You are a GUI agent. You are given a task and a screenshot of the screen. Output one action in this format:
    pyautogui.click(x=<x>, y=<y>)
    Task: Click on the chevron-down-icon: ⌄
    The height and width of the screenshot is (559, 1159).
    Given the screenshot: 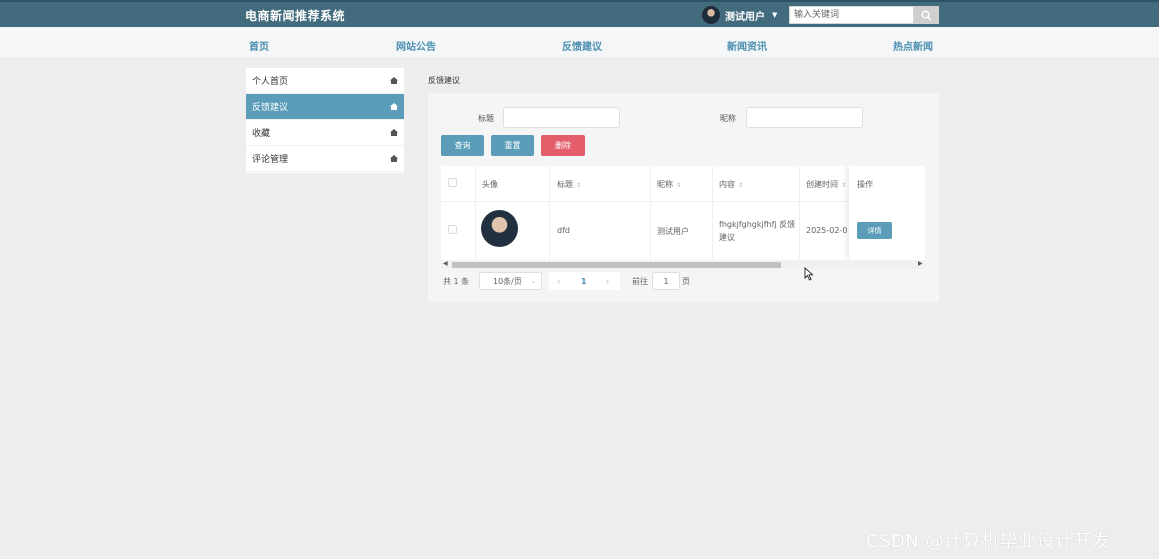 What is the action you would take?
    pyautogui.click(x=533, y=281)
    